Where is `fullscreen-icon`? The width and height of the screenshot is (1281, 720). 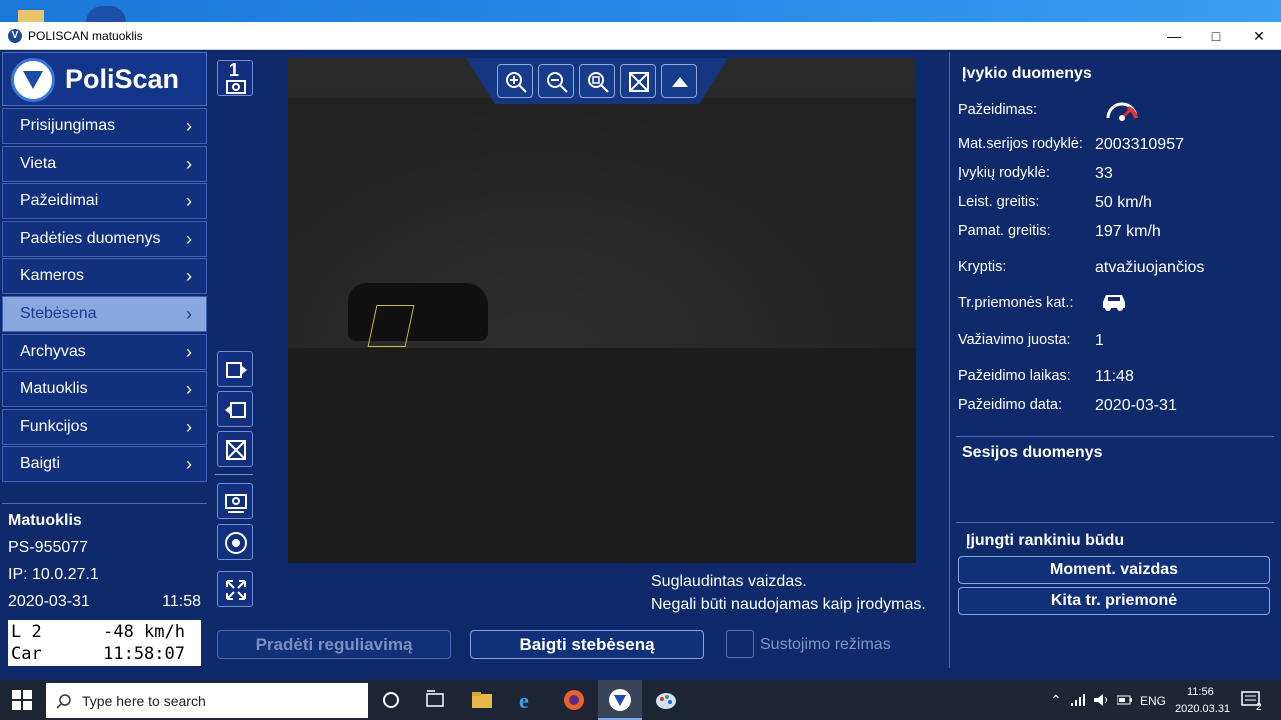 fullscreen-icon is located at coordinates (236, 590).